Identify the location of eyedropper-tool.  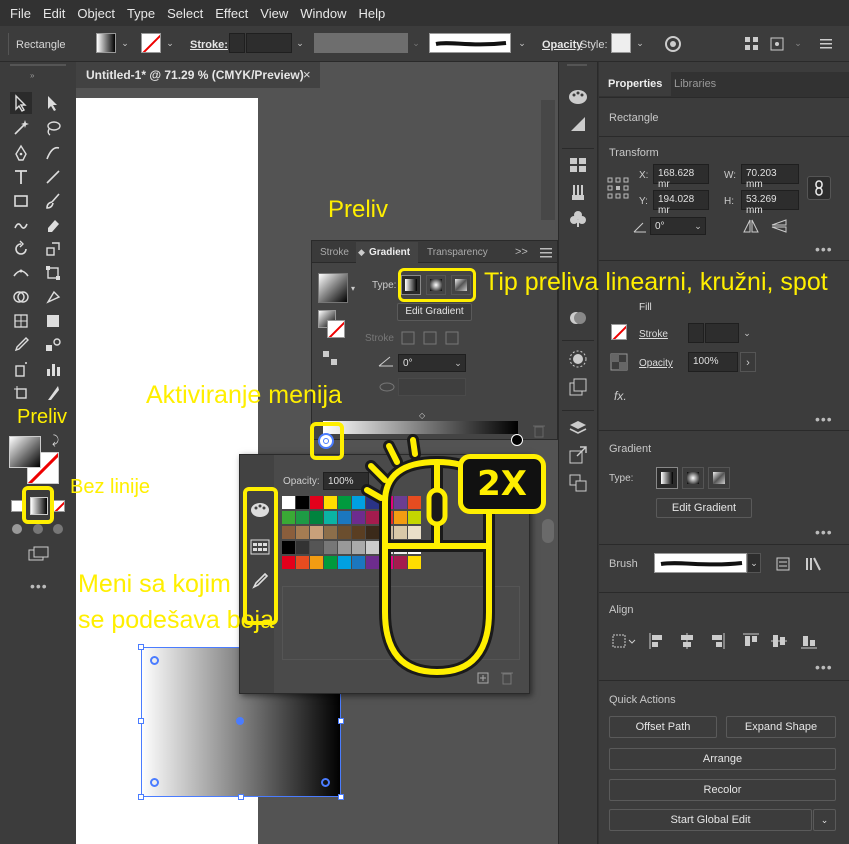
(21, 345).